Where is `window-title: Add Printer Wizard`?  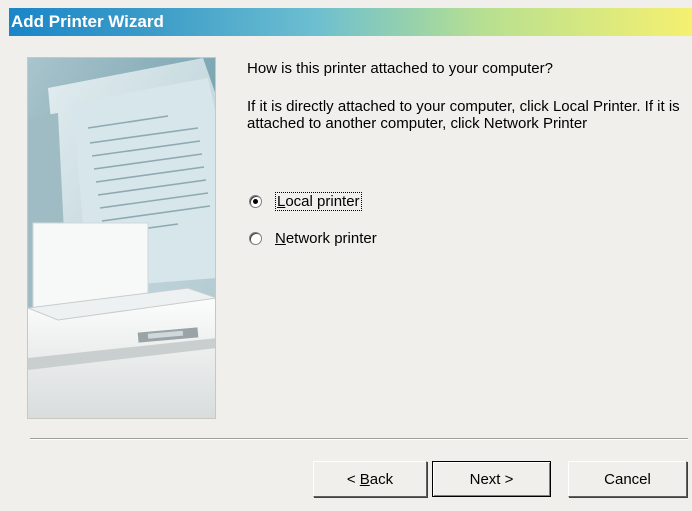 window-title: Add Printer Wizard is located at coordinates (87, 21).